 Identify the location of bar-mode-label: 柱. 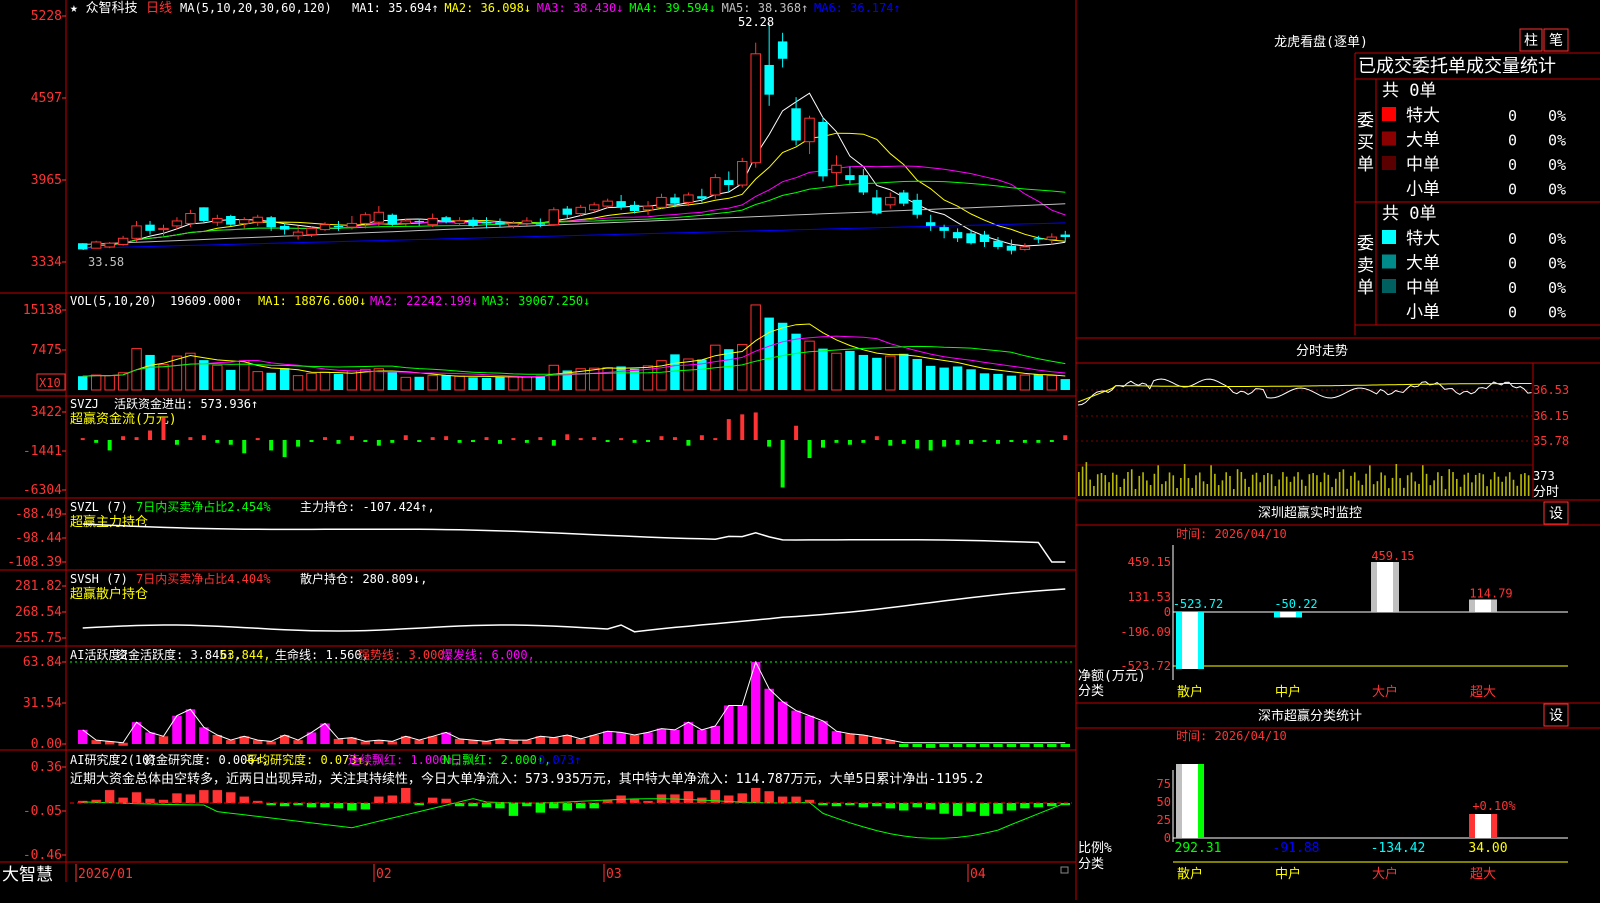
(1531, 41).